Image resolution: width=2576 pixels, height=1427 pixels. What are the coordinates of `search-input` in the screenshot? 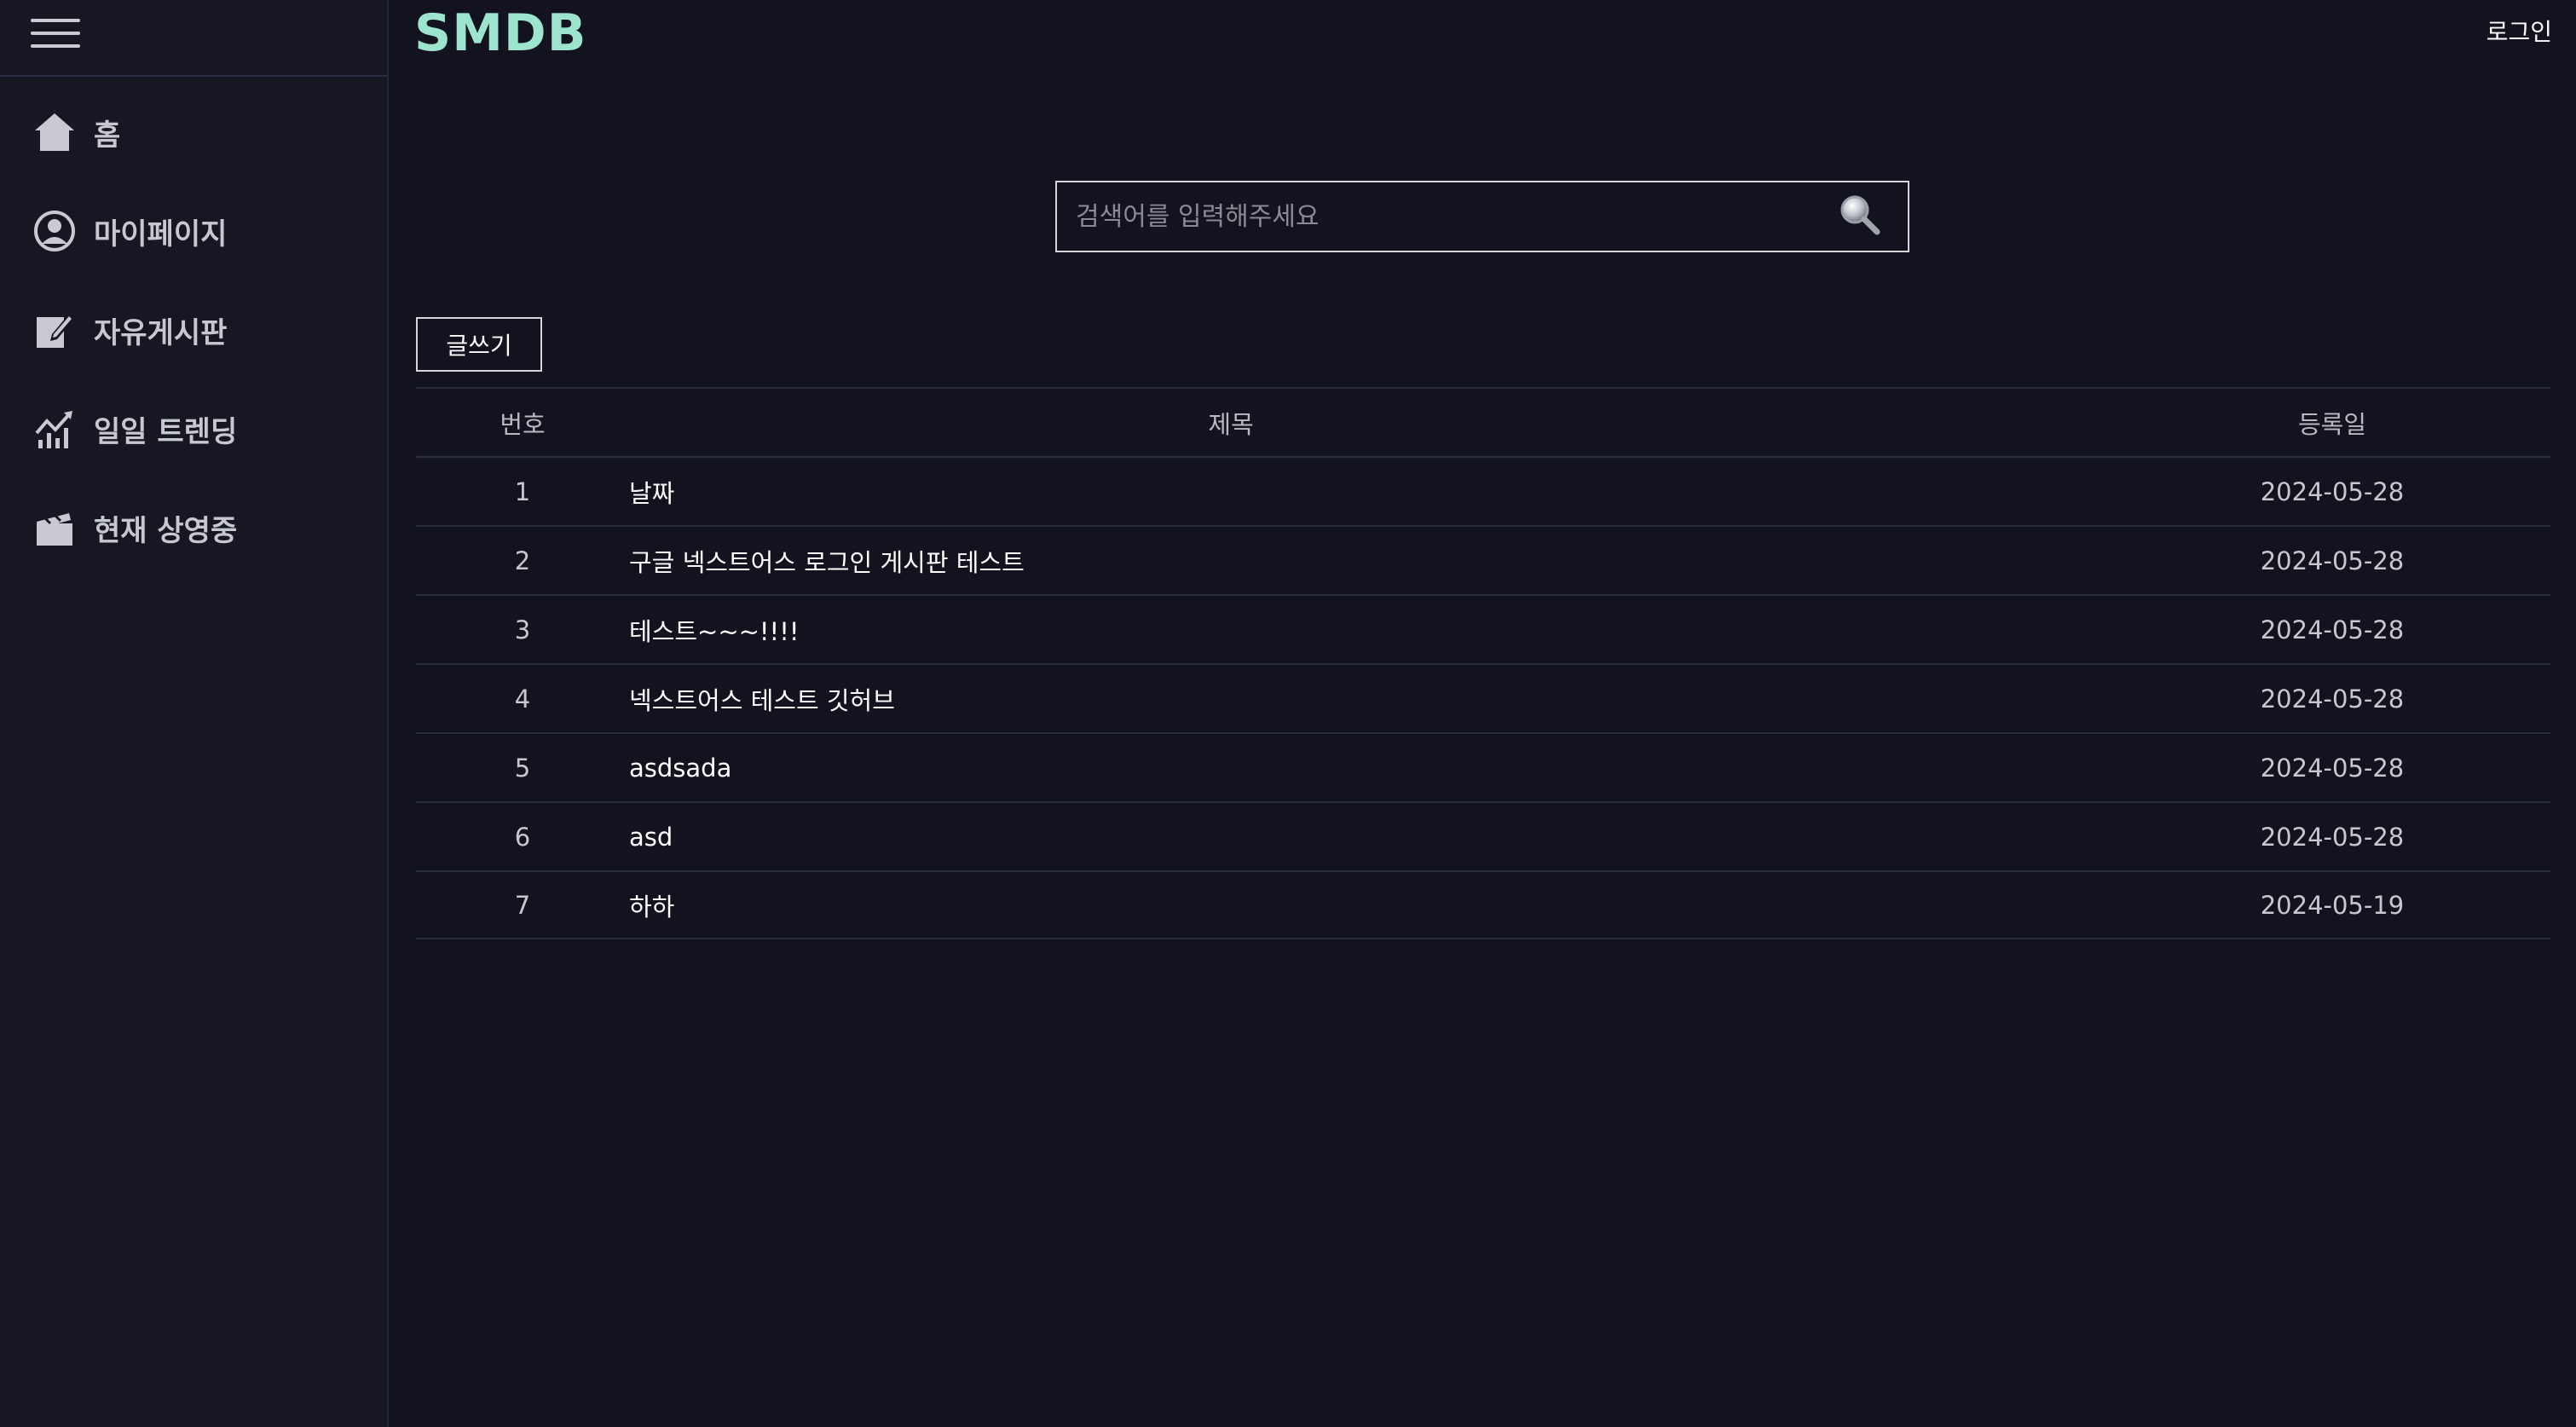 It's located at (1482, 216).